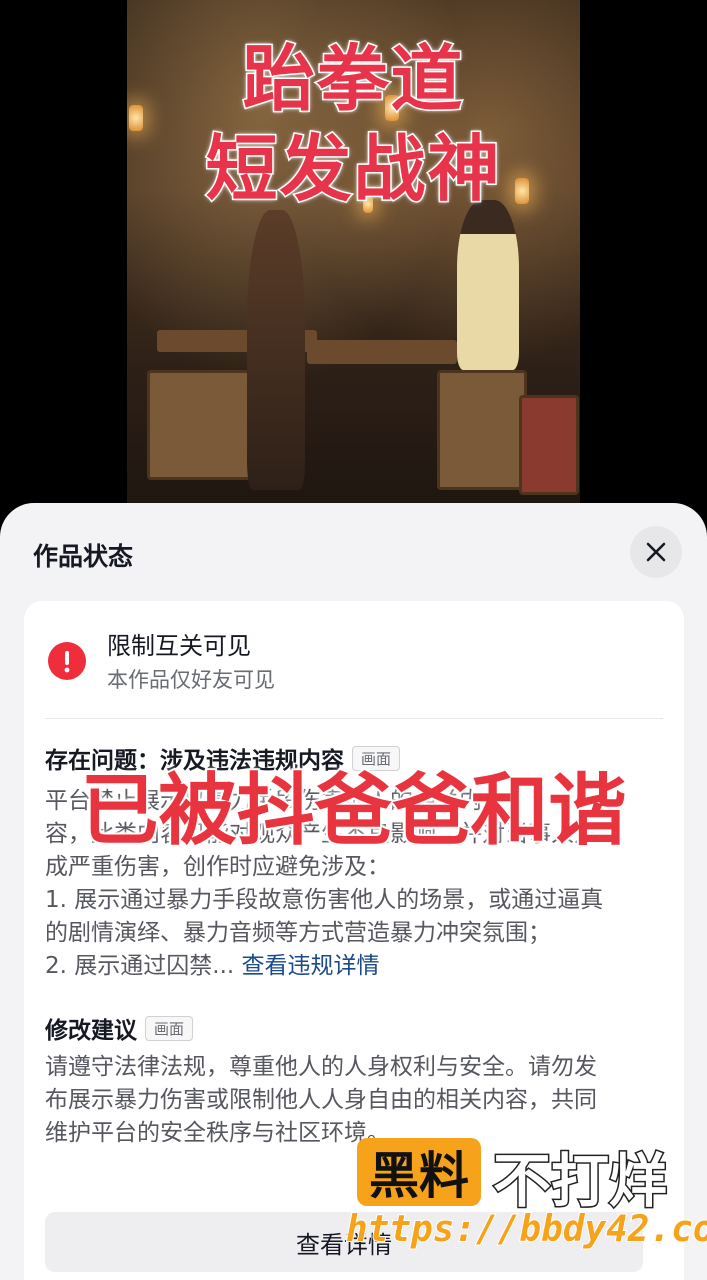 The image size is (707, 1280). What do you see at coordinates (321, 1067) in the screenshot?
I see `suggestion-line: 请遵守法律法规，尊重他人的人身权利与安全。请勿发` at bounding box center [321, 1067].